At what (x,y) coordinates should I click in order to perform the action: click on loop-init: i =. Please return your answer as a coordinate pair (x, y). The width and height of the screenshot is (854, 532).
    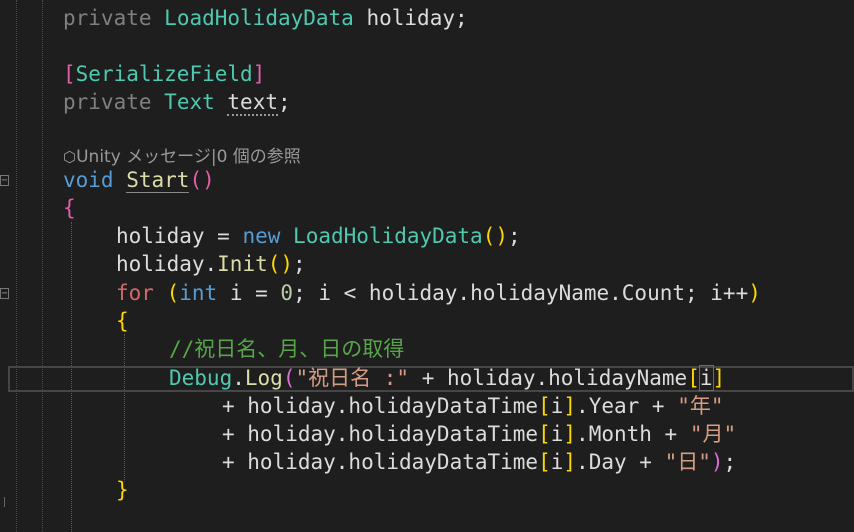
    Looking at the image, I should click on (248, 293).